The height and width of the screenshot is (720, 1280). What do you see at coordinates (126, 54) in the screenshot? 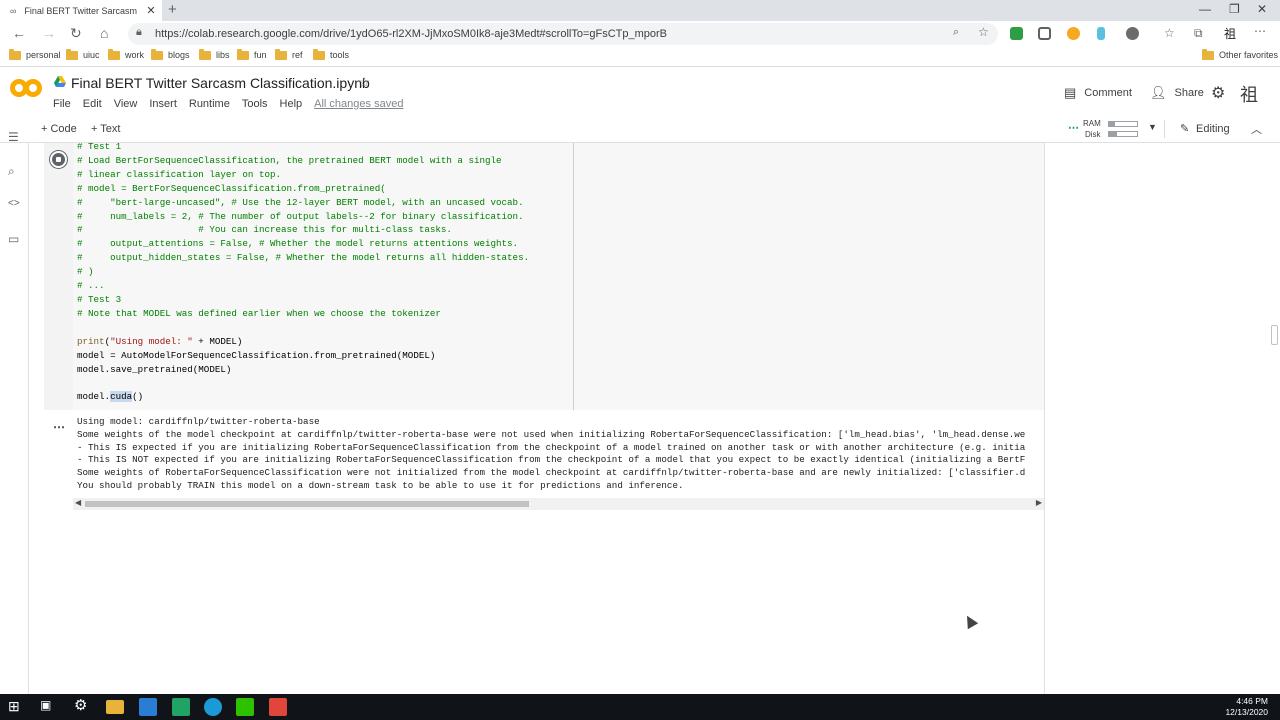
I see `bookmark-folder: work` at bounding box center [126, 54].